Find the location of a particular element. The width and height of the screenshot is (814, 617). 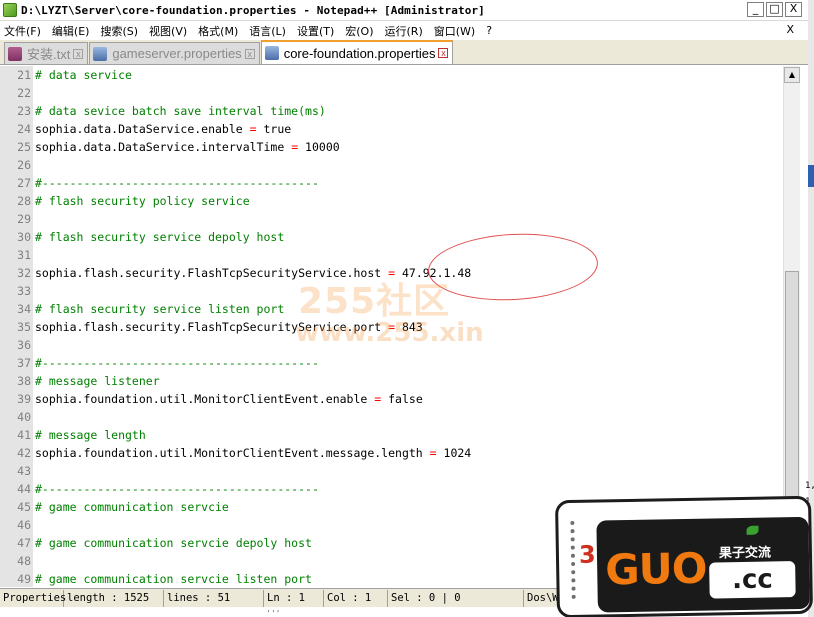

minimize-button: _ is located at coordinates (755, 9).